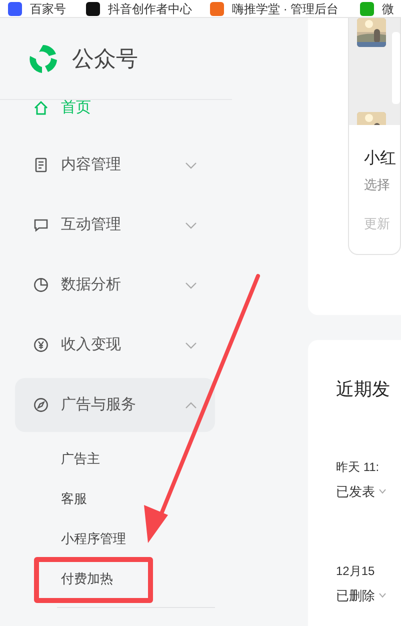  Describe the element at coordinates (115, 225) in the screenshot. I see `nav-item: 互动管理` at that location.